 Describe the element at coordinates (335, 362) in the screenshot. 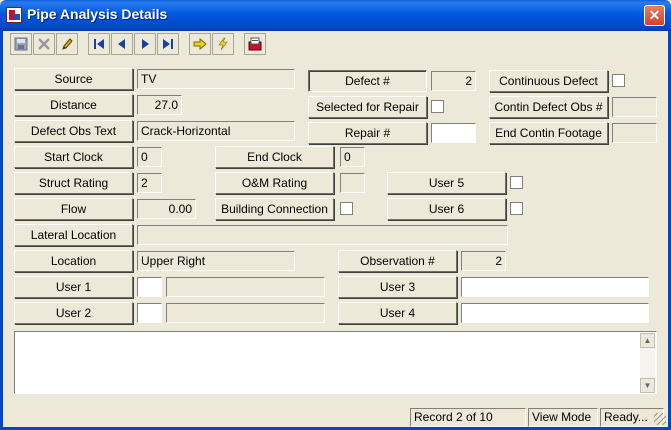

I see `notes-textarea: ▲ ▼` at that location.